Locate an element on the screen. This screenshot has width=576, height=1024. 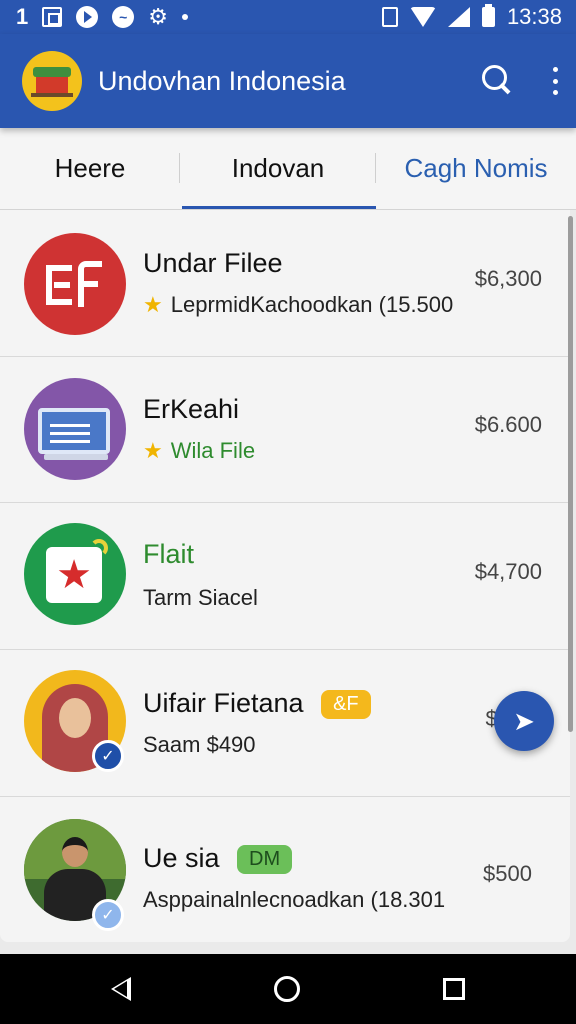
item-subtitle: Saam $490 is located at coordinates (199, 745).